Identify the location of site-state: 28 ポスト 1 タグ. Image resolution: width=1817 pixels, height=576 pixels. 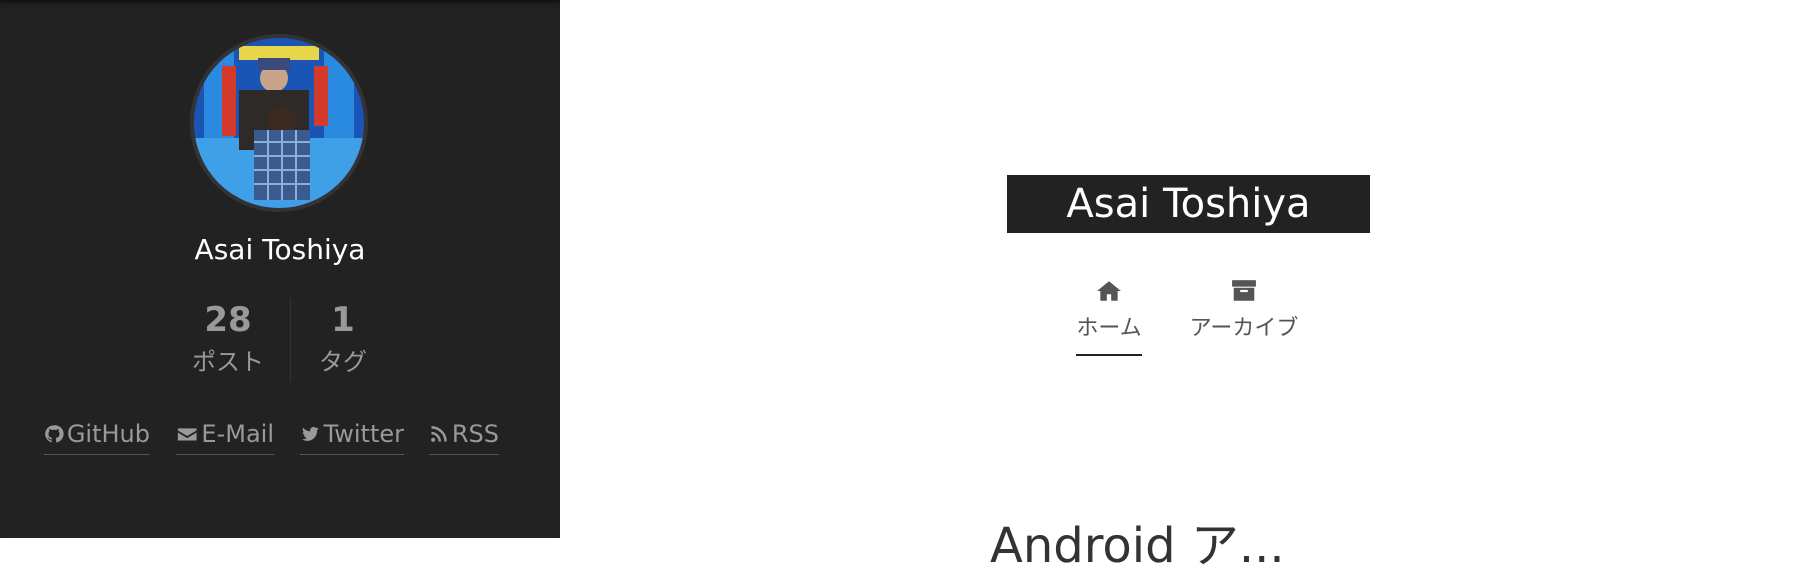
(280, 339).